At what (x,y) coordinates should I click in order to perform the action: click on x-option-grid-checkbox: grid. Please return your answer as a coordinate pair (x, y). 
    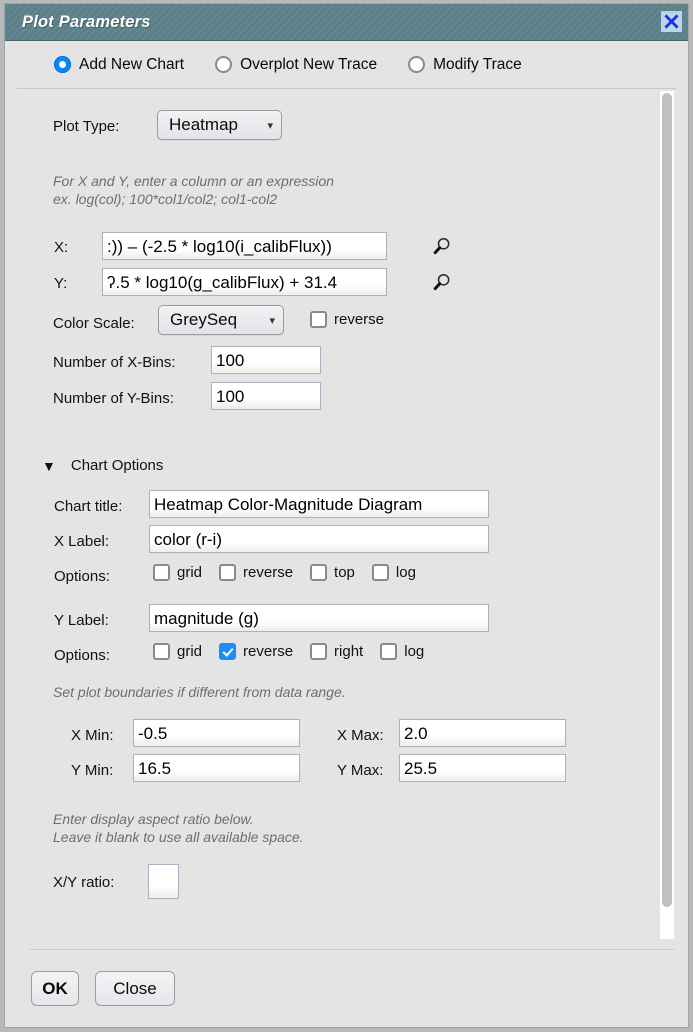
    Looking at the image, I should click on (177, 572).